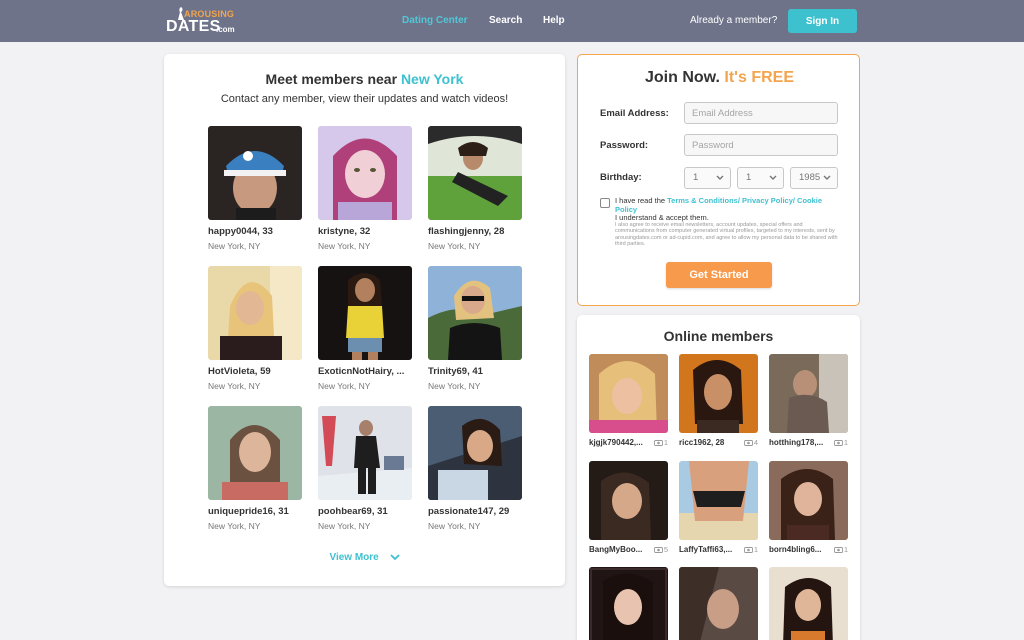 This screenshot has height=640, width=1024. What do you see at coordinates (814, 178) in the screenshot?
I see `birthday-year-select: 1985` at bounding box center [814, 178].